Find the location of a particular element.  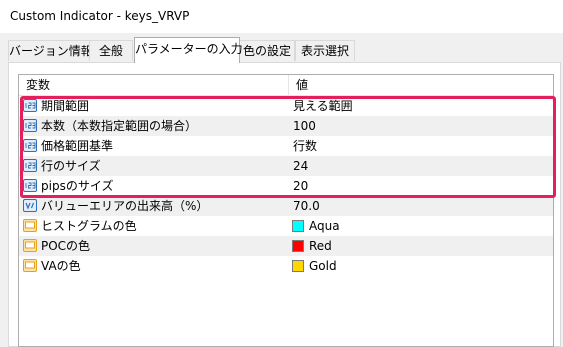

variable-cell: ヒストグラムの色 is located at coordinates (153, 226).